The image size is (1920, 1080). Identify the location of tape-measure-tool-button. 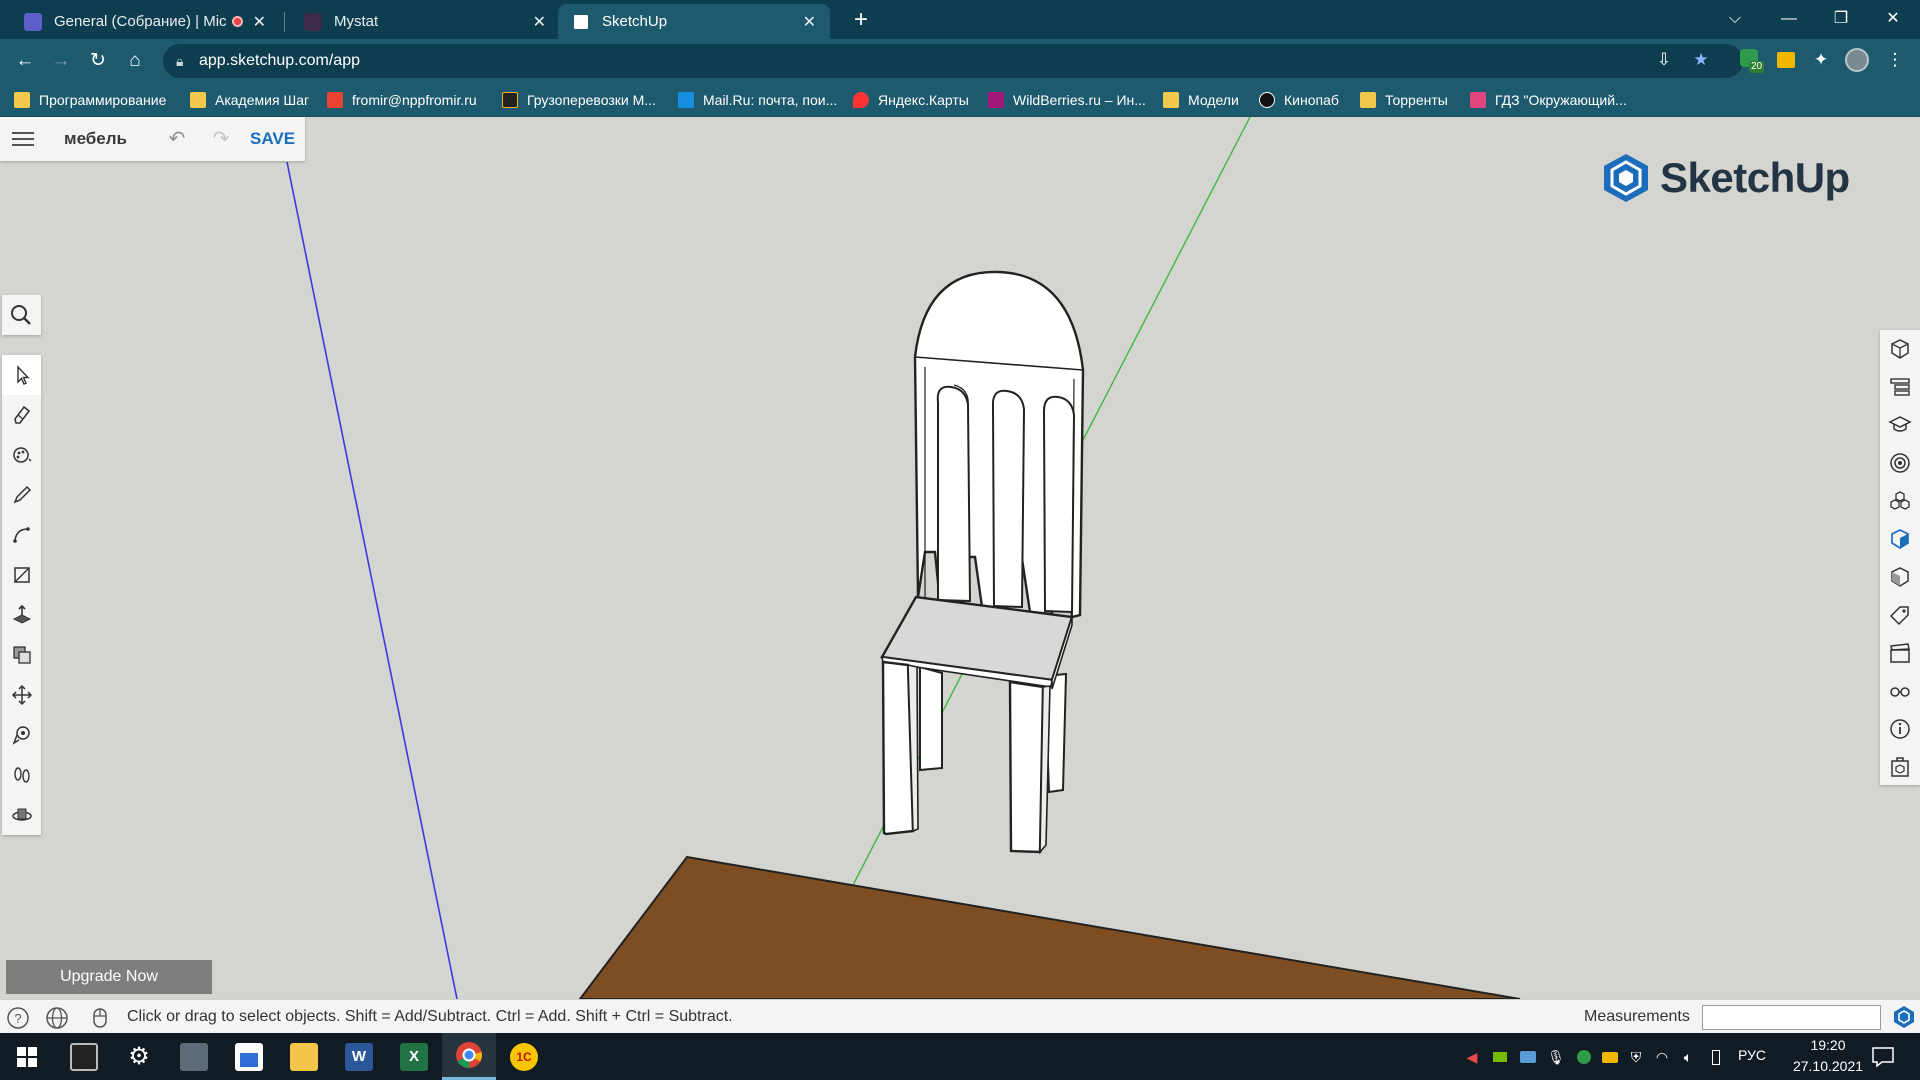
(21, 735).